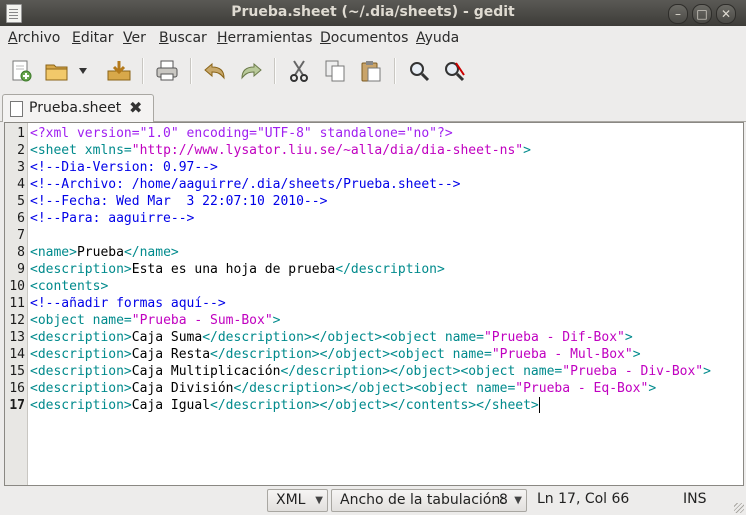 This screenshot has width=746, height=515. Describe the element at coordinates (739, 508) in the screenshot. I see `resize-grip-icon` at that location.